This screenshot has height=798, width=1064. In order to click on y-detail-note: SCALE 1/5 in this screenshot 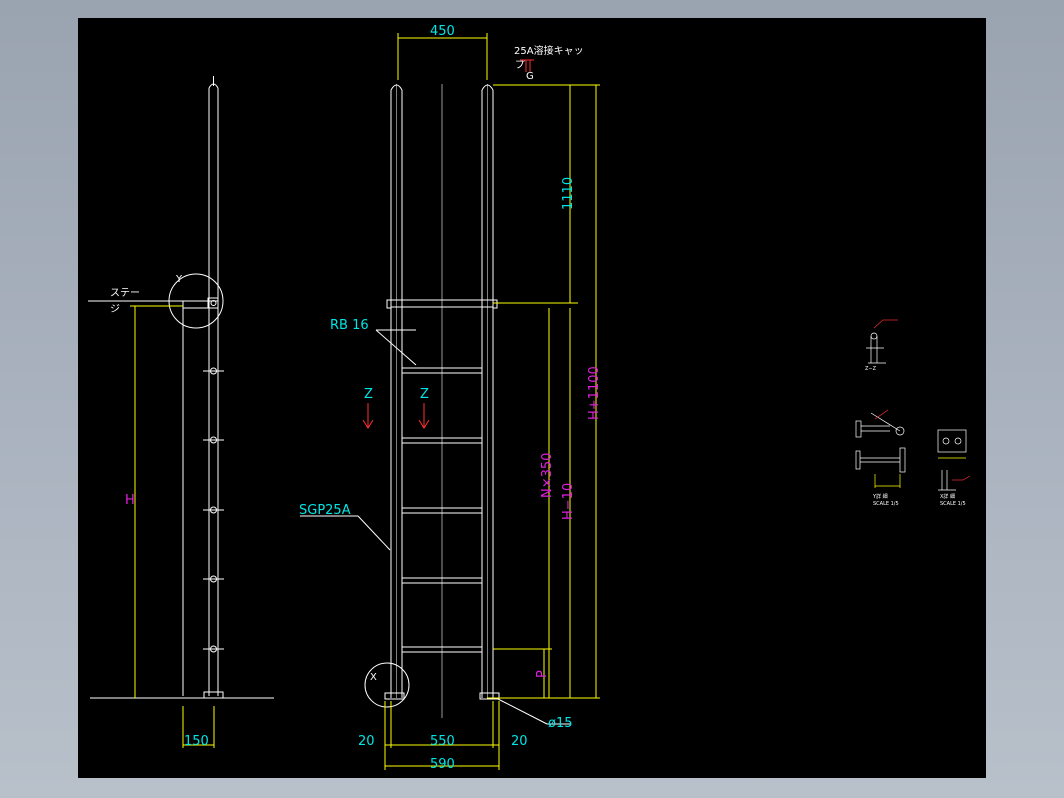, I will do `click(886, 504)`.